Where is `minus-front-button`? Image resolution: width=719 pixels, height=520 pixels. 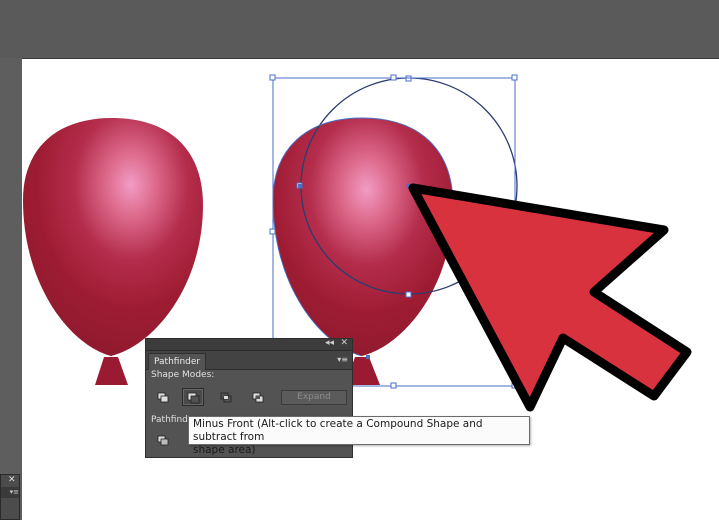 minus-front-button is located at coordinates (193, 397).